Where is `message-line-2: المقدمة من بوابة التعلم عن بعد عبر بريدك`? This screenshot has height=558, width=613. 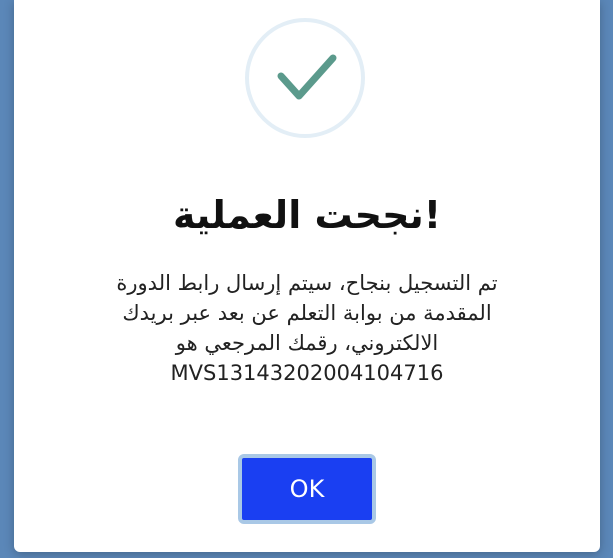
message-line-2: المقدمة من بوابة التعلم عن بعد عبر بريدك is located at coordinates (307, 313).